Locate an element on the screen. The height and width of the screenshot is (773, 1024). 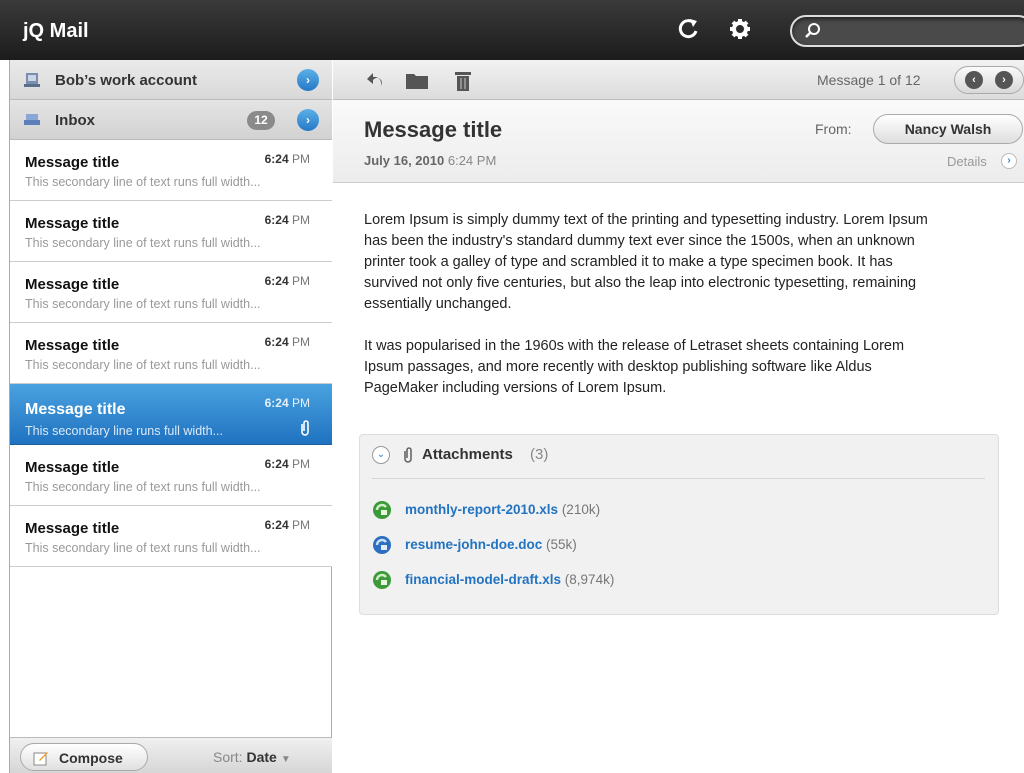
app-title: jQ Mail is located at coordinates (56, 31).